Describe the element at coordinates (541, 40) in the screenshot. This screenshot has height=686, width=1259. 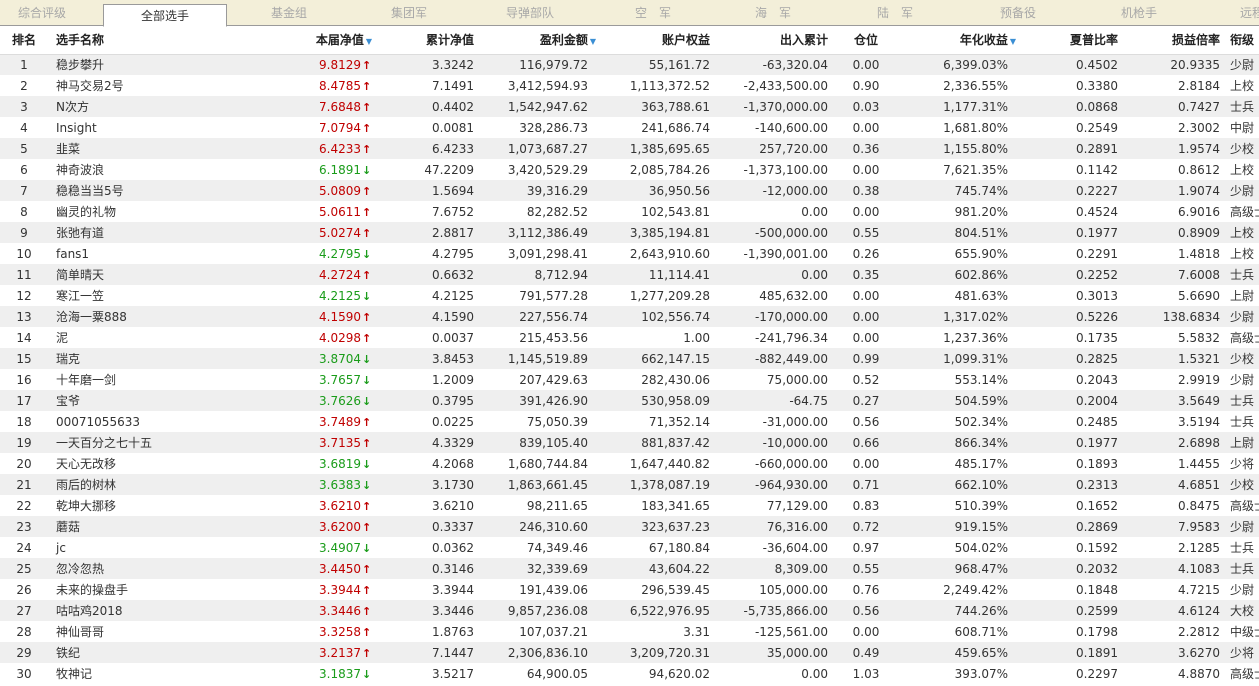
I see `col-profit: 盈利金额 ▼` at that location.